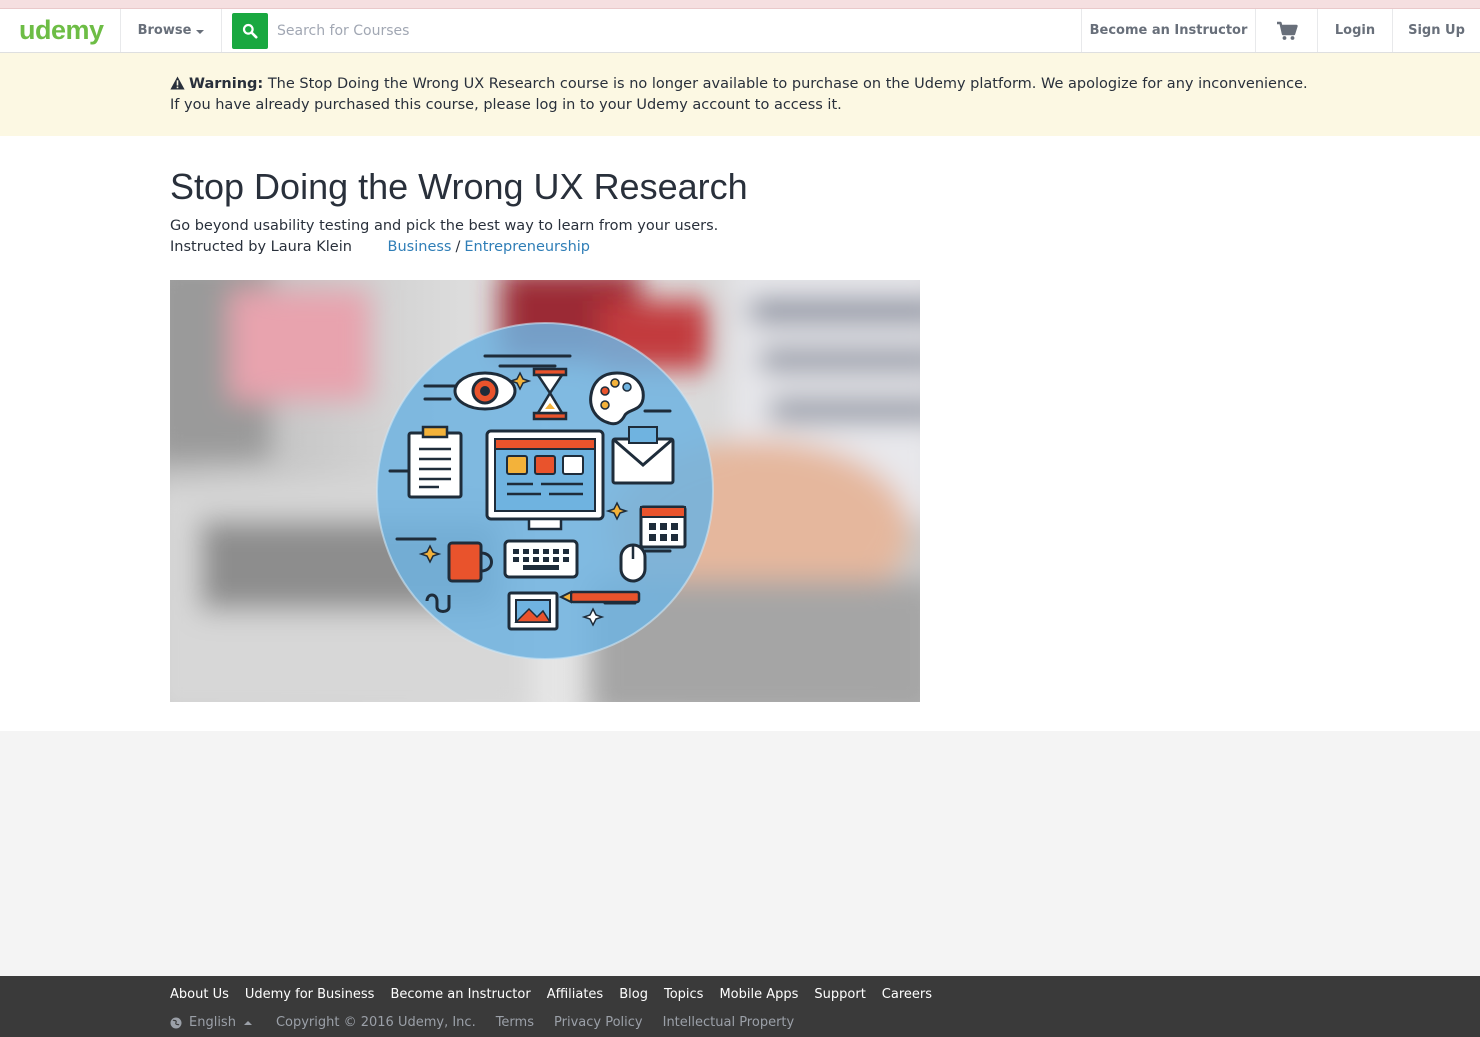 This screenshot has height=1037, width=1480. Describe the element at coordinates (598, 1022) in the screenshot. I see `privacy-link: Privacy Policy` at that location.